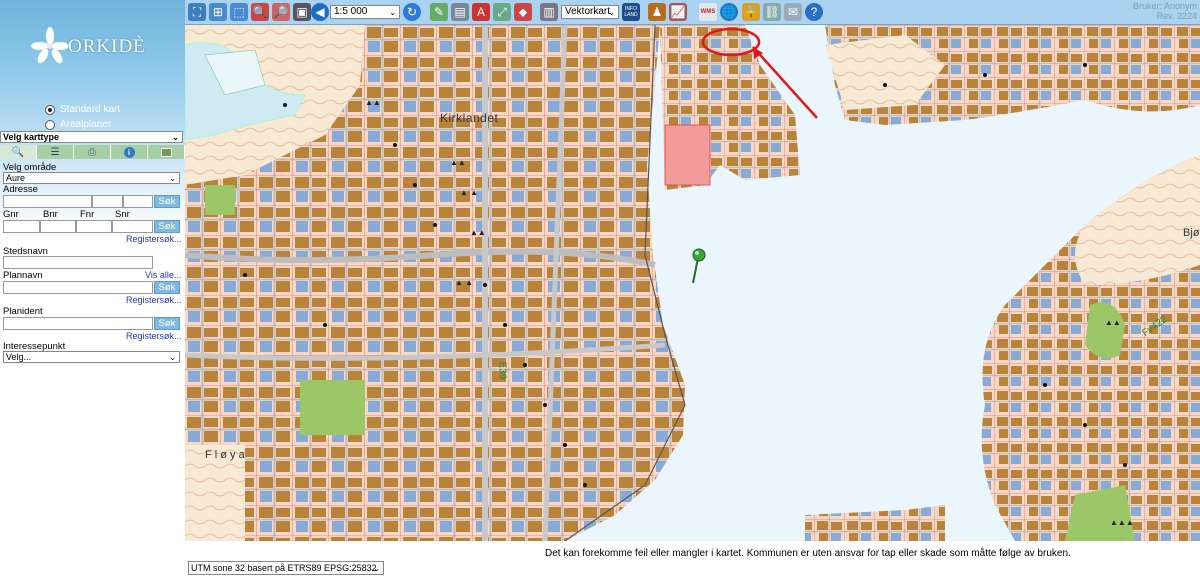 Image resolution: width=1200 pixels, height=586 pixels. I want to click on place-label-floya: F l ø y a, so click(225, 455).